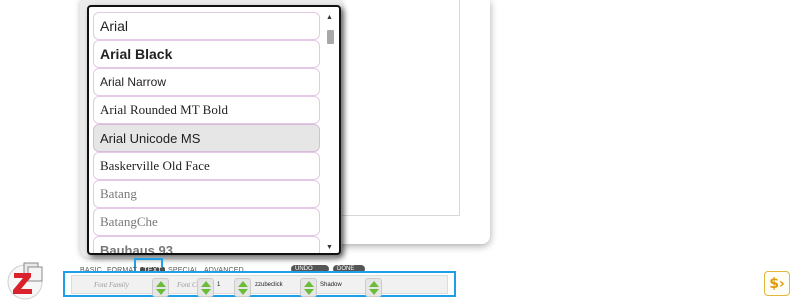  I want to click on font-option-label: Batang, so click(118, 193).